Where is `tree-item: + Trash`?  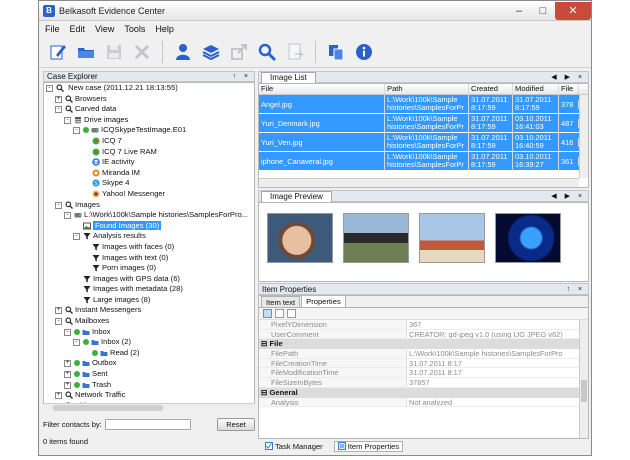
tree-item: + Trash is located at coordinates (149, 385).